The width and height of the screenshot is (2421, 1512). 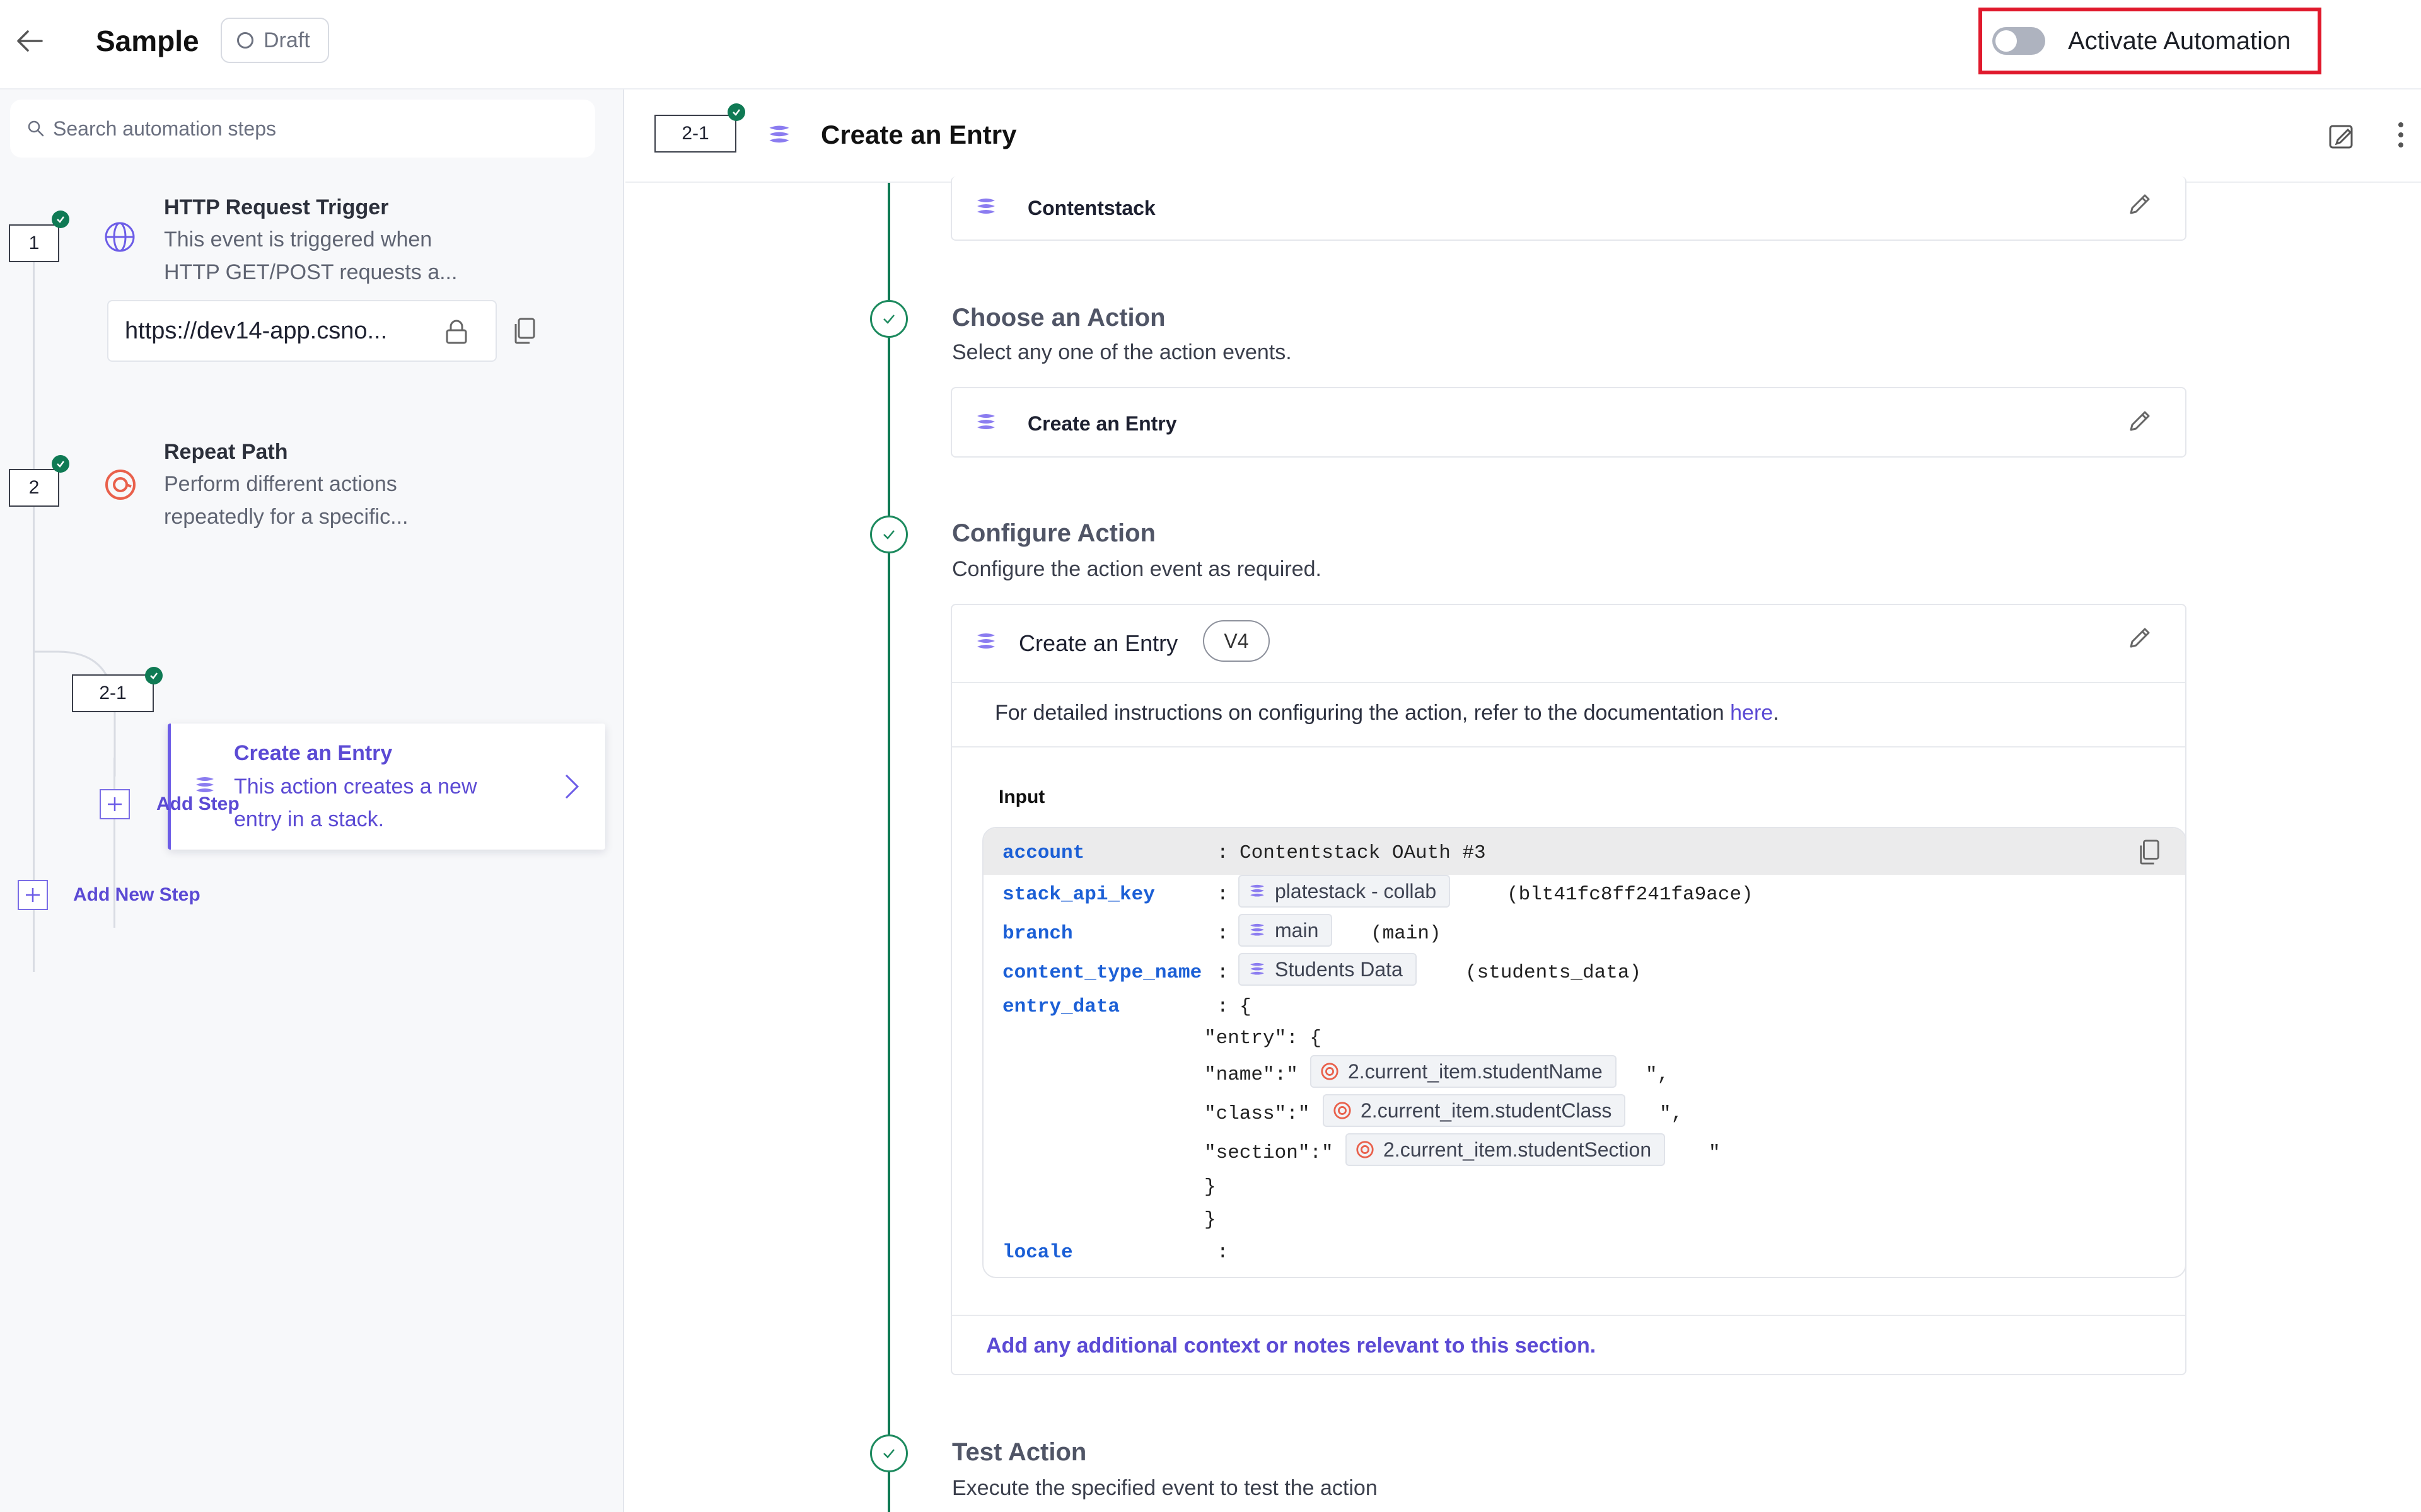 I want to click on locale-key: locale, so click(x=1038, y=1253).